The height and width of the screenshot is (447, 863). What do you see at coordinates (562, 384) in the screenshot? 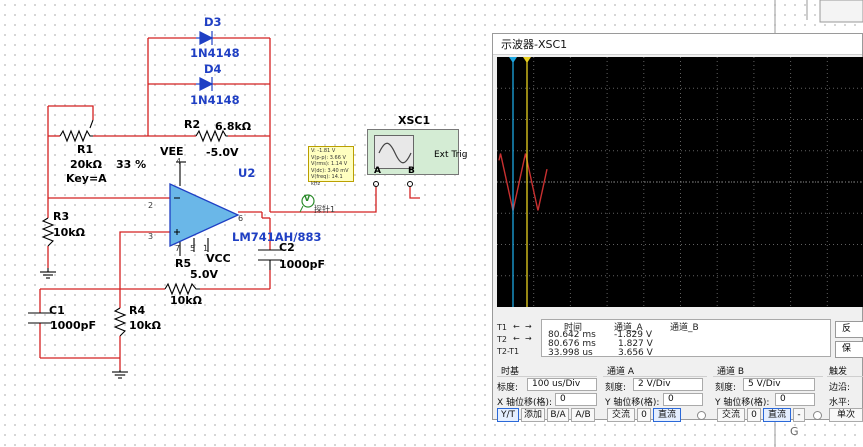
I see `timebase-scale-field: 100 us/Div` at bounding box center [562, 384].